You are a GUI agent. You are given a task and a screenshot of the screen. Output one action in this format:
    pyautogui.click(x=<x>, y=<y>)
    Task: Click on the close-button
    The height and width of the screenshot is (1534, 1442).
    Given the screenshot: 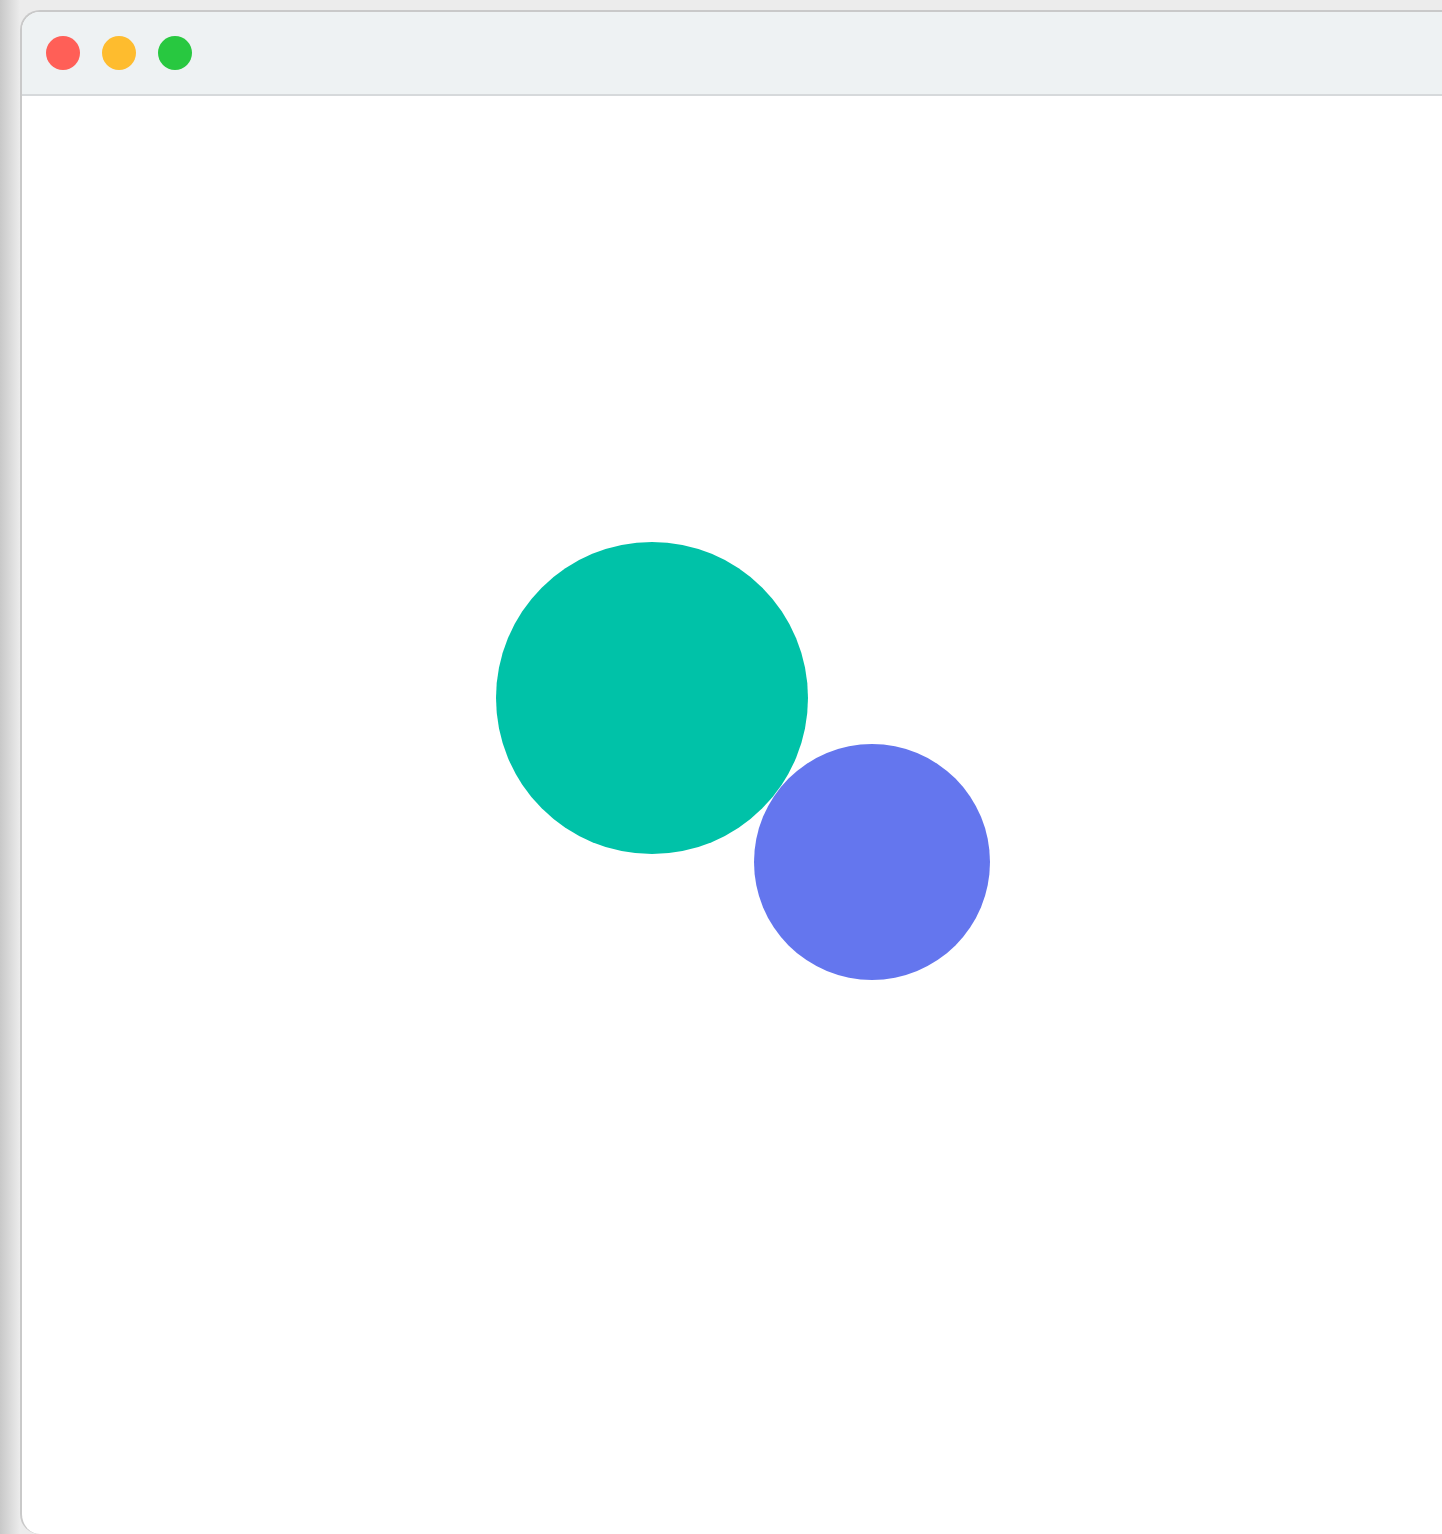 What is the action you would take?
    pyautogui.click(x=63, y=53)
    